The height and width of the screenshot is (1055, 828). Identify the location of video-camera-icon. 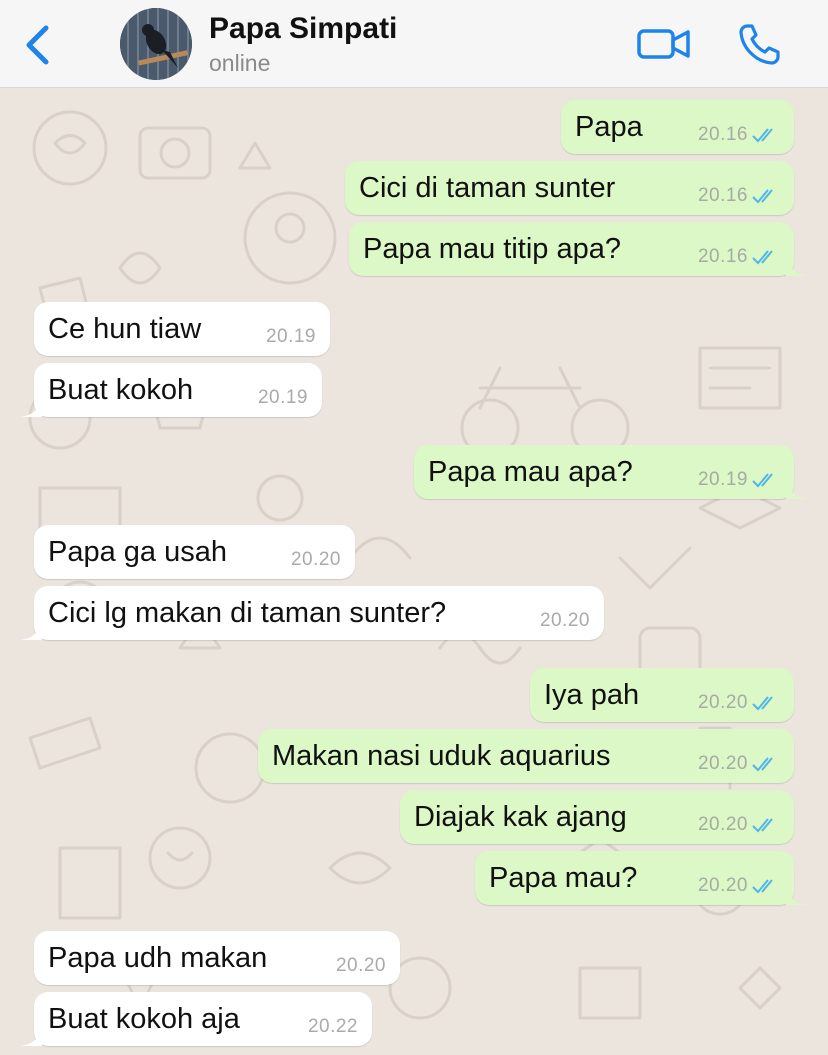
(664, 44).